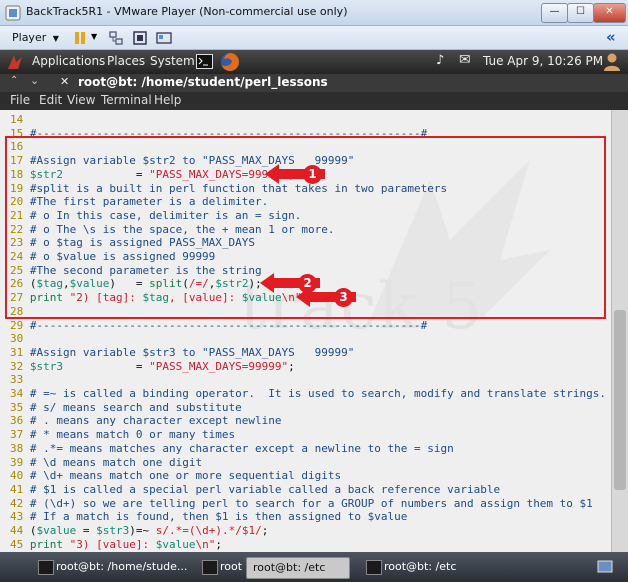 Image resolution: width=628 pixels, height=582 pixels. Describe the element at coordinates (116, 38) in the screenshot. I see `devices-icon` at that location.